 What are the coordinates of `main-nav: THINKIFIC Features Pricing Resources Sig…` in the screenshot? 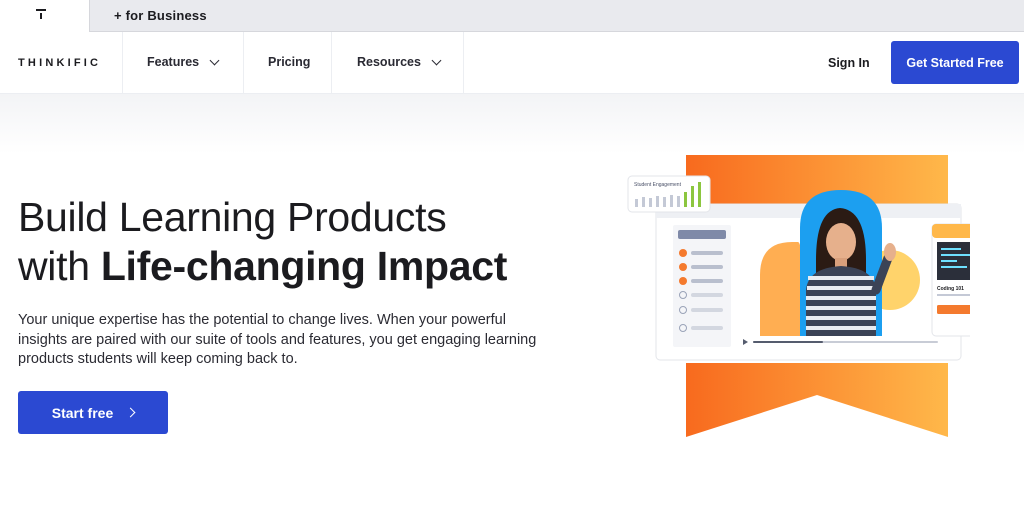 It's located at (512, 63).